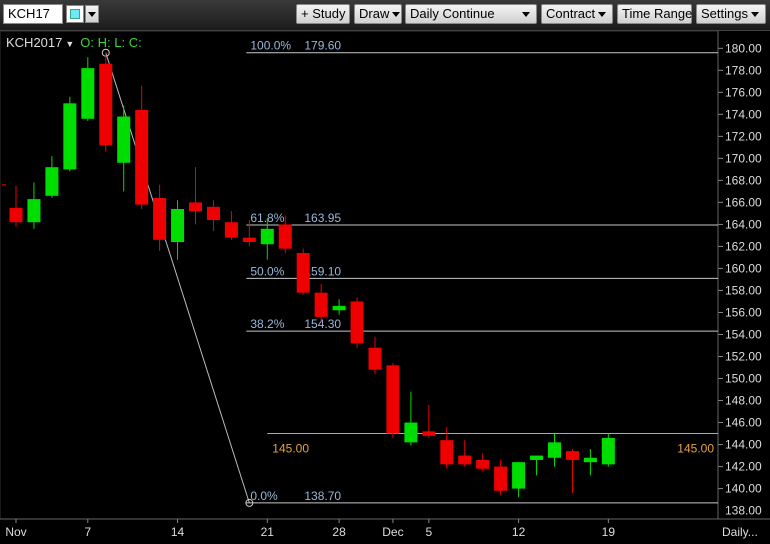  What do you see at coordinates (743, 158) in the screenshot?
I see `y-tick-label: 170.00` at bounding box center [743, 158].